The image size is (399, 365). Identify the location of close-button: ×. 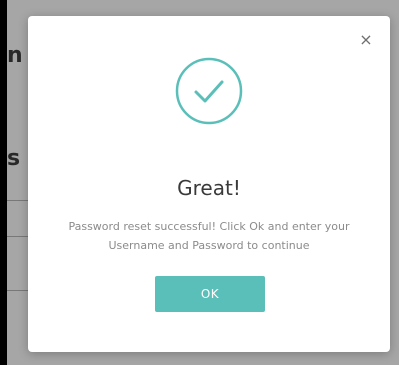
(366, 40).